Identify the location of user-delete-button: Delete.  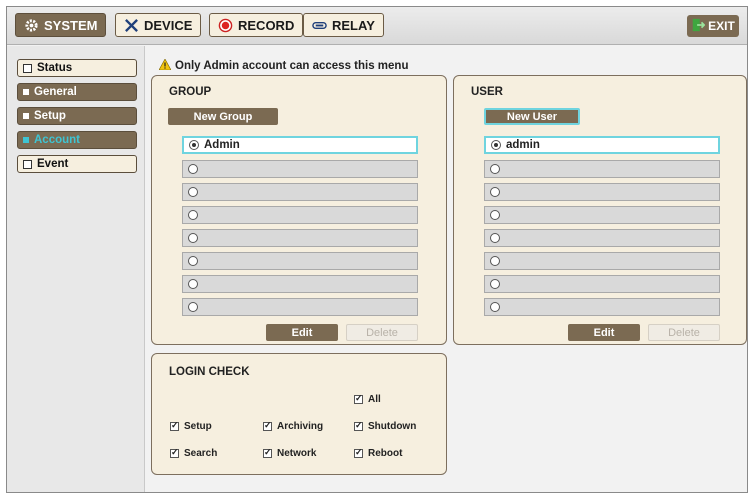
(684, 332).